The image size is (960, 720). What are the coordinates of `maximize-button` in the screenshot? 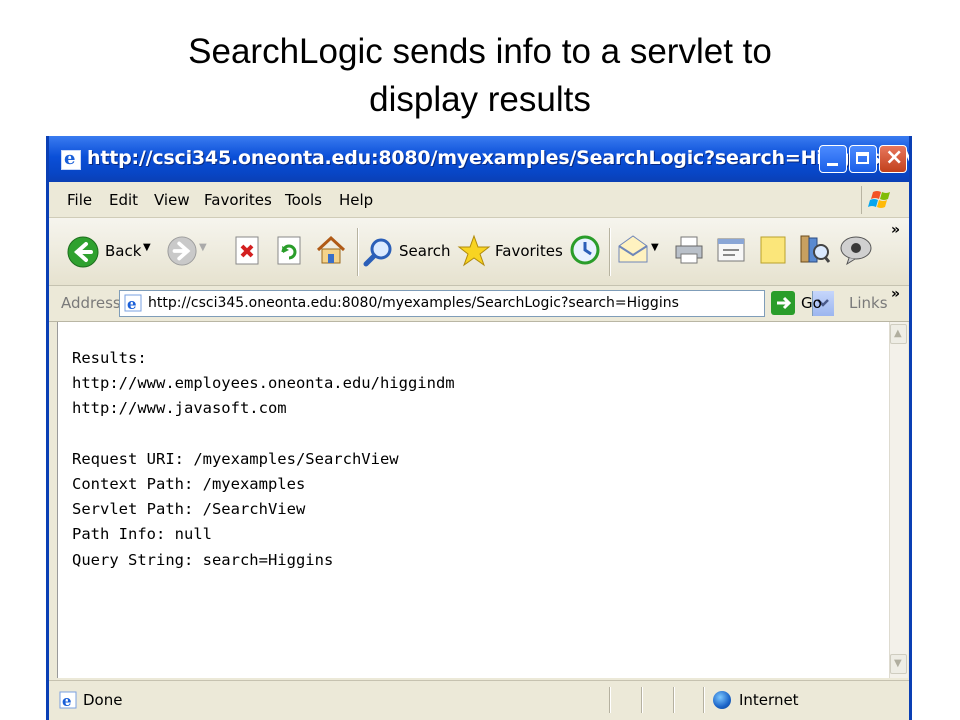 It's located at (863, 159).